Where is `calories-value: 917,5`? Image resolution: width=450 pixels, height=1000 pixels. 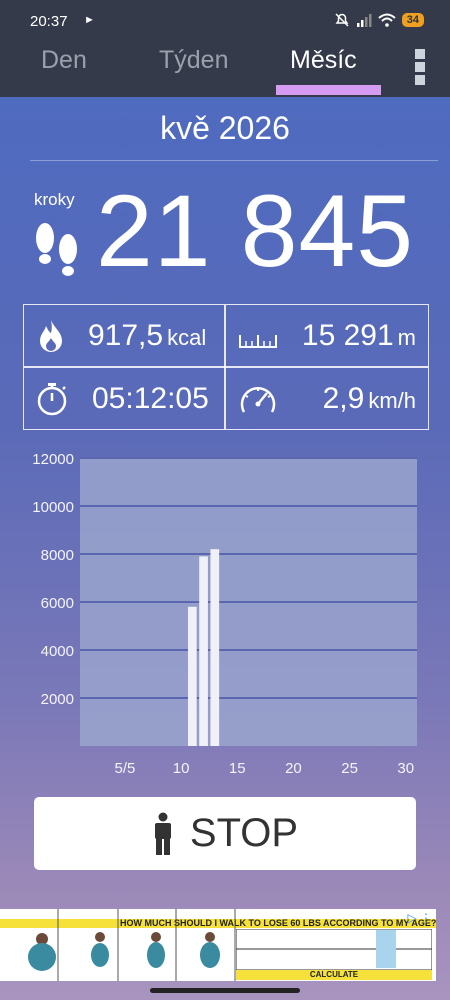
calories-value: 917,5 is located at coordinates (126, 335).